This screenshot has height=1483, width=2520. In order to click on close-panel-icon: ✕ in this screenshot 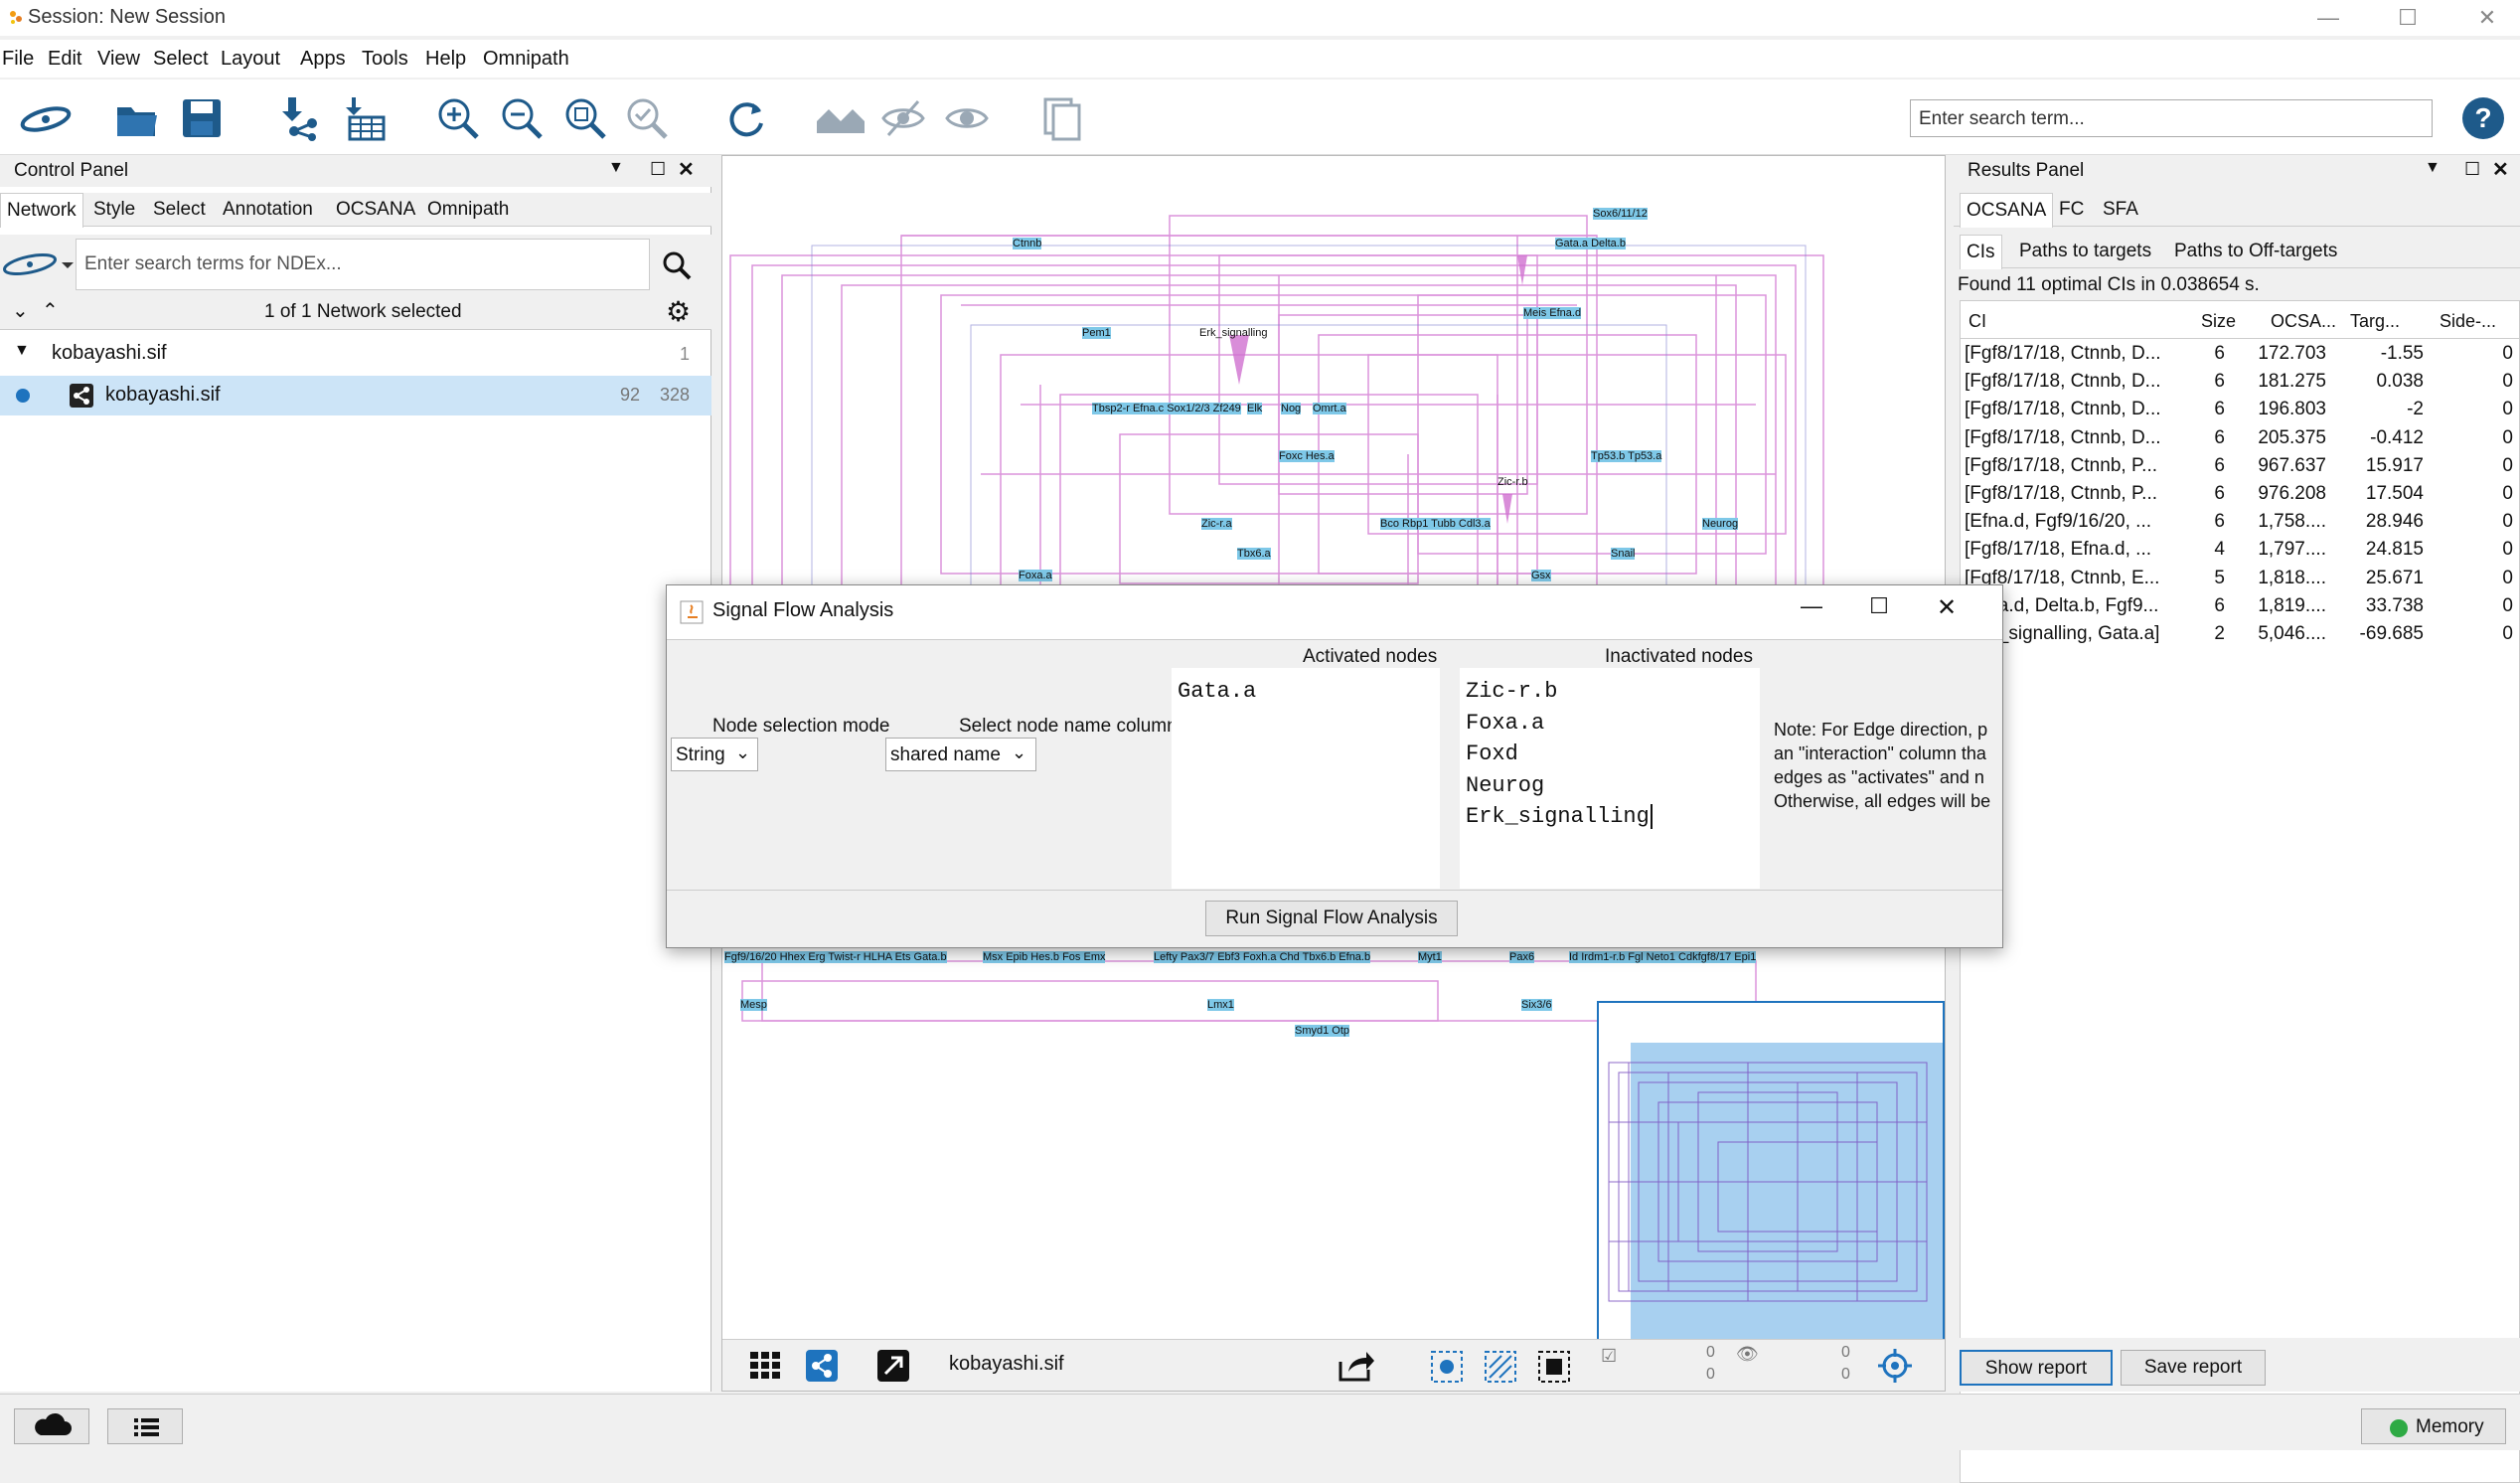, I will do `click(686, 170)`.